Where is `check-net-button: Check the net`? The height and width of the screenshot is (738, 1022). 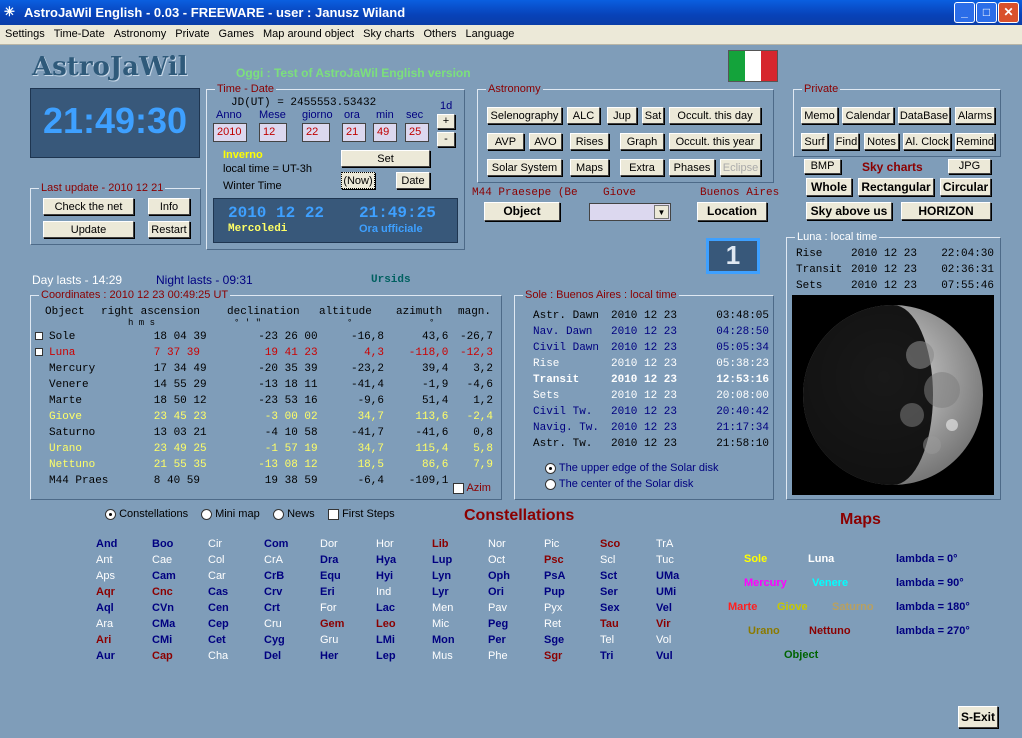 check-net-button: Check the net is located at coordinates (88, 206).